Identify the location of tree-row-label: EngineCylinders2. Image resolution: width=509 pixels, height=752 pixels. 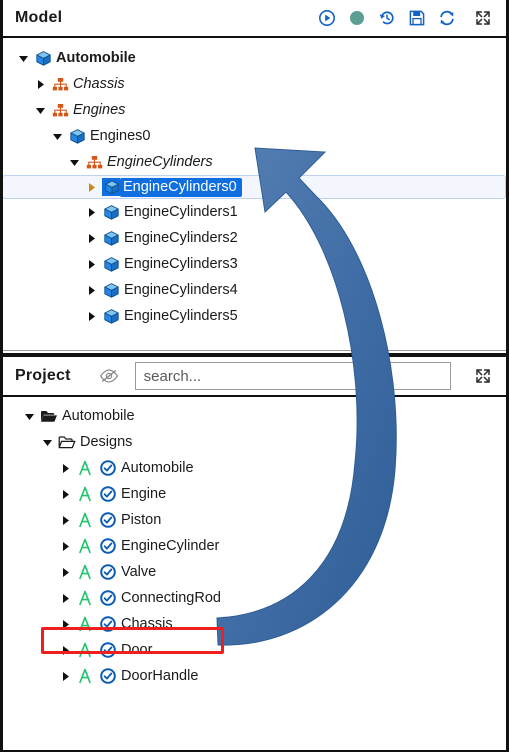
(181, 238).